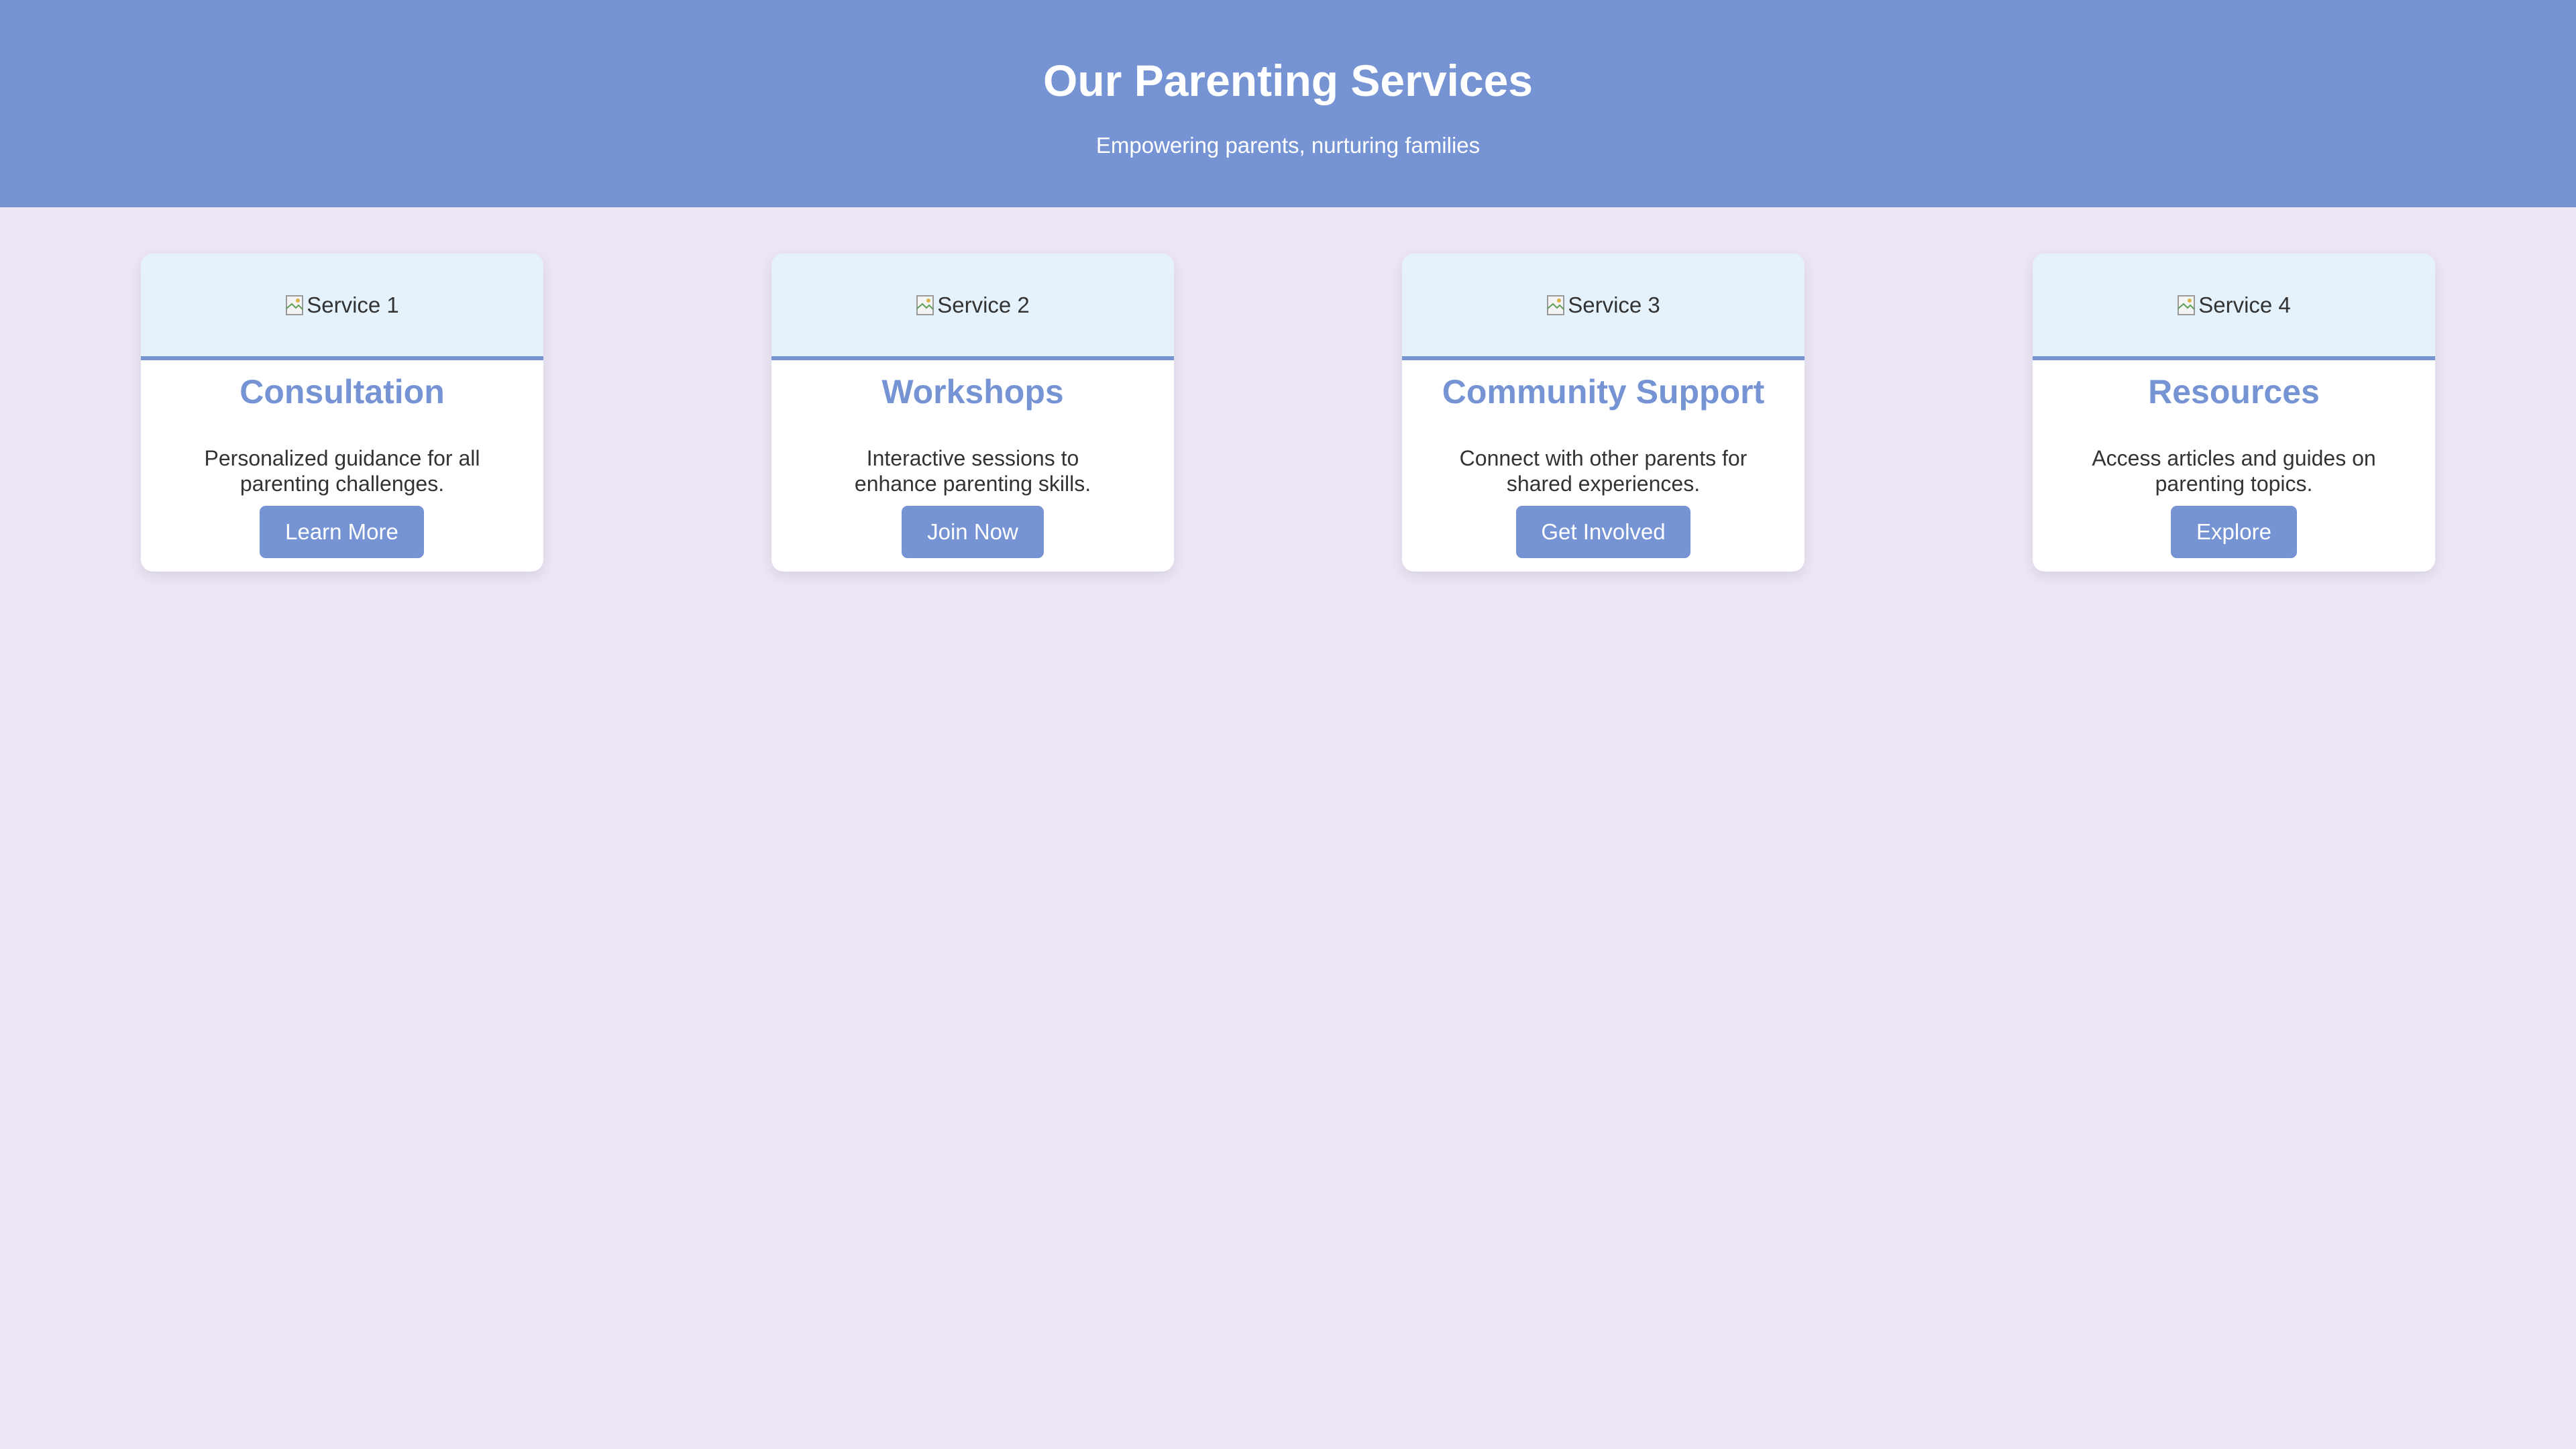 This screenshot has height=1449, width=2576. What do you see at coordinates (1603, 392) in the screenshot?
I see `service-title: Community Support` at bounding box center [1603, 392].